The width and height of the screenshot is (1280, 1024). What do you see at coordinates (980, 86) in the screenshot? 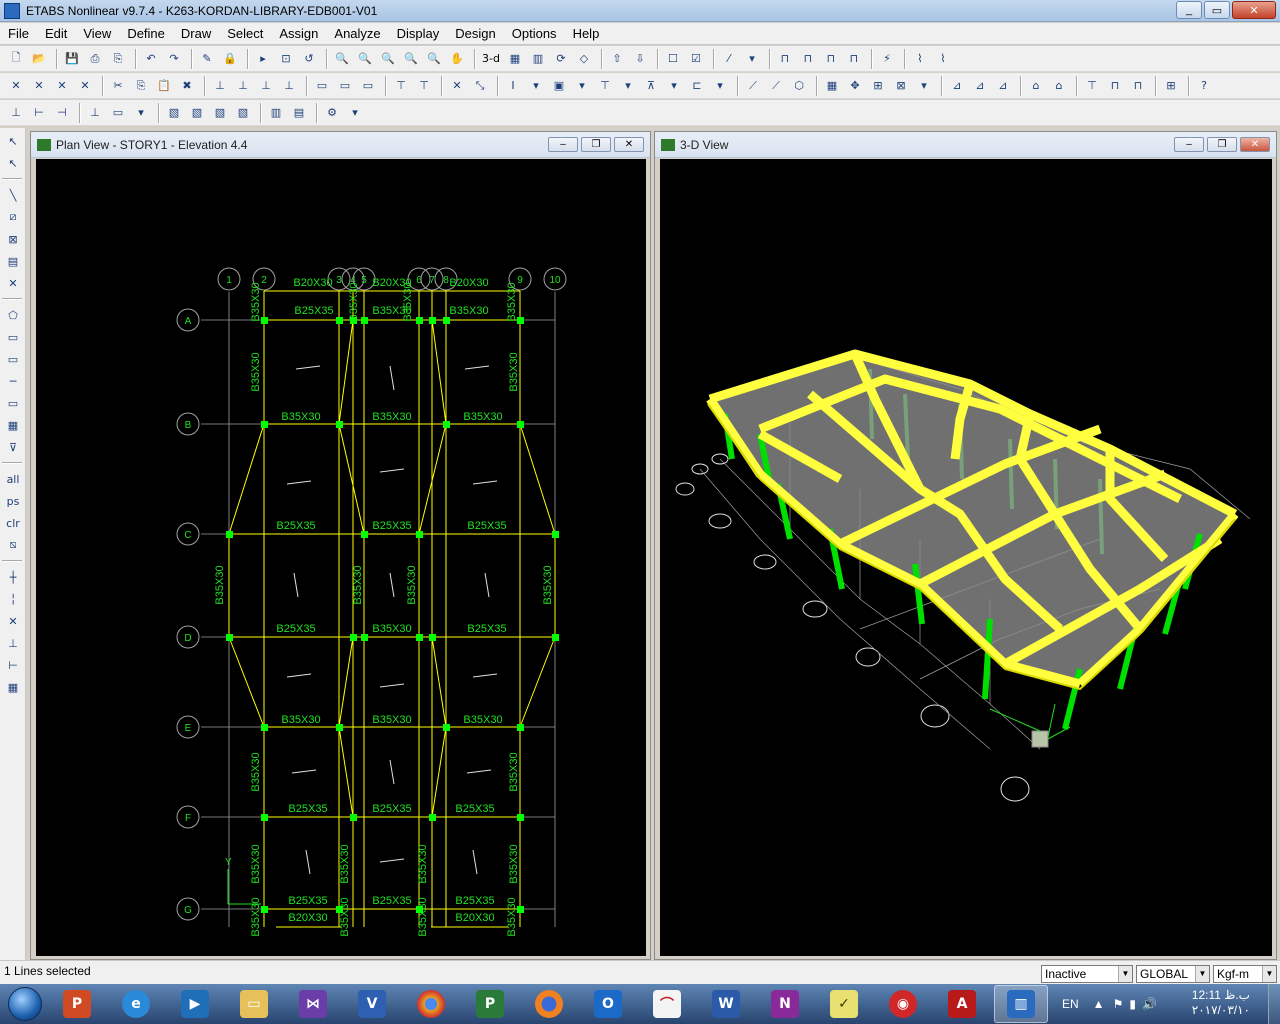
I see `show-table-icon: ⊿` at bounding box center [980, 86].